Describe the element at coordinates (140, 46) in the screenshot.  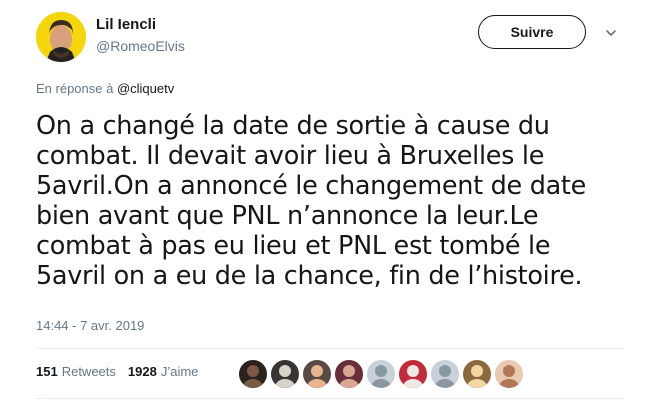
I see `author-handle: @RomeoElvis` at that location.